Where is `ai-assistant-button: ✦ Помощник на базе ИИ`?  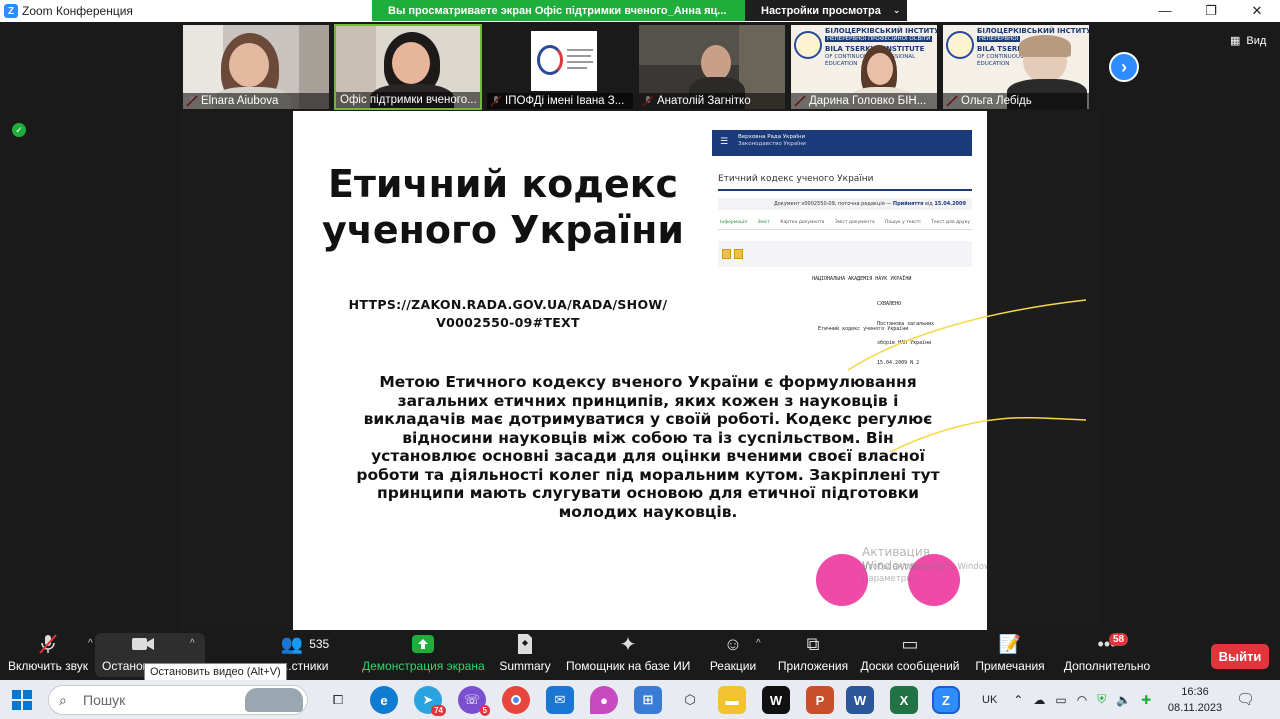 ai-assistant-button: ✦ Помощник на базе ИИ is located at coordinates (628, 655).